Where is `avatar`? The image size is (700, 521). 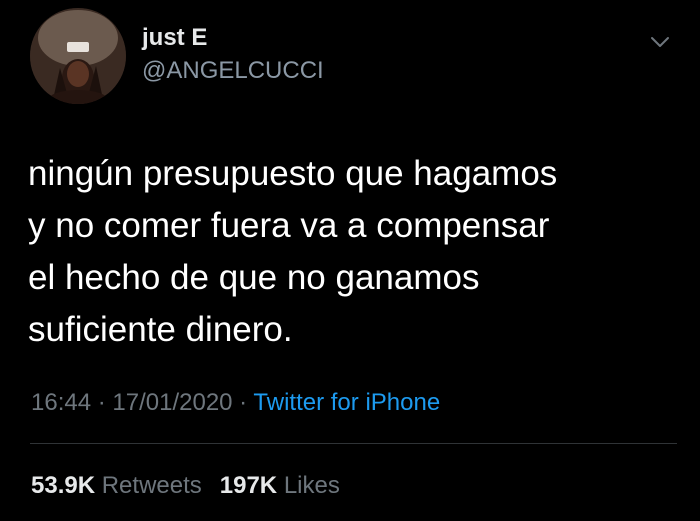
avatar is located at coordinates (78, 56).